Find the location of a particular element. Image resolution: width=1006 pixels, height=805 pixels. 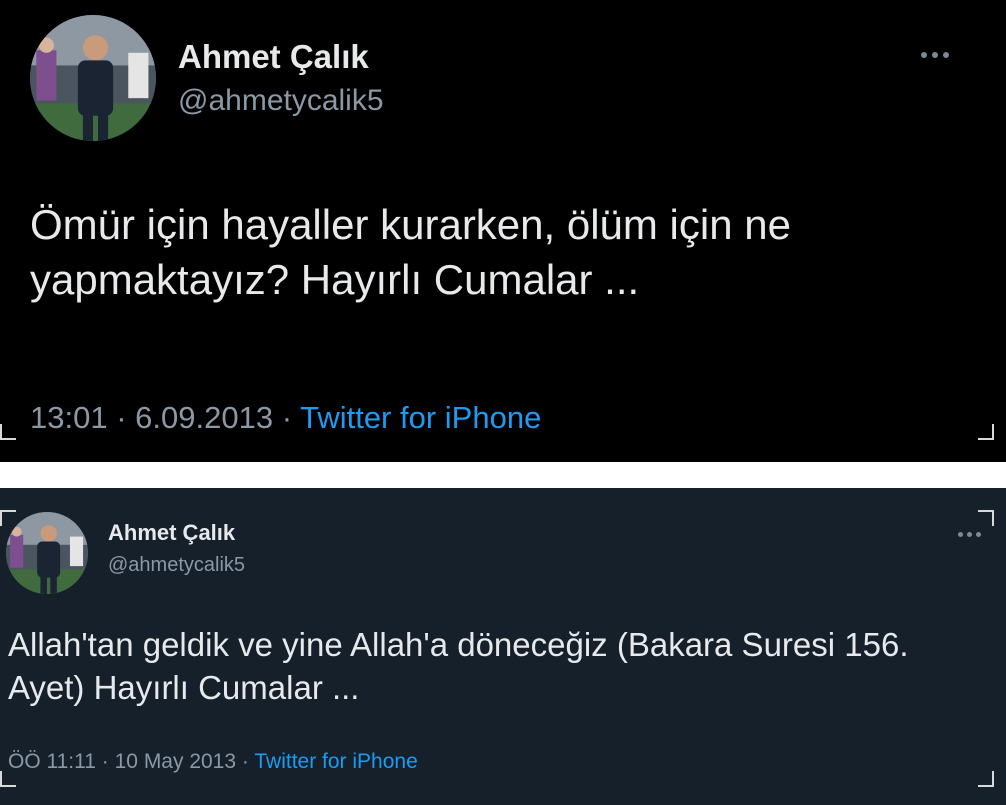

tweet-time: ÖÖ 11:11 is located at coordinates (52, 761).